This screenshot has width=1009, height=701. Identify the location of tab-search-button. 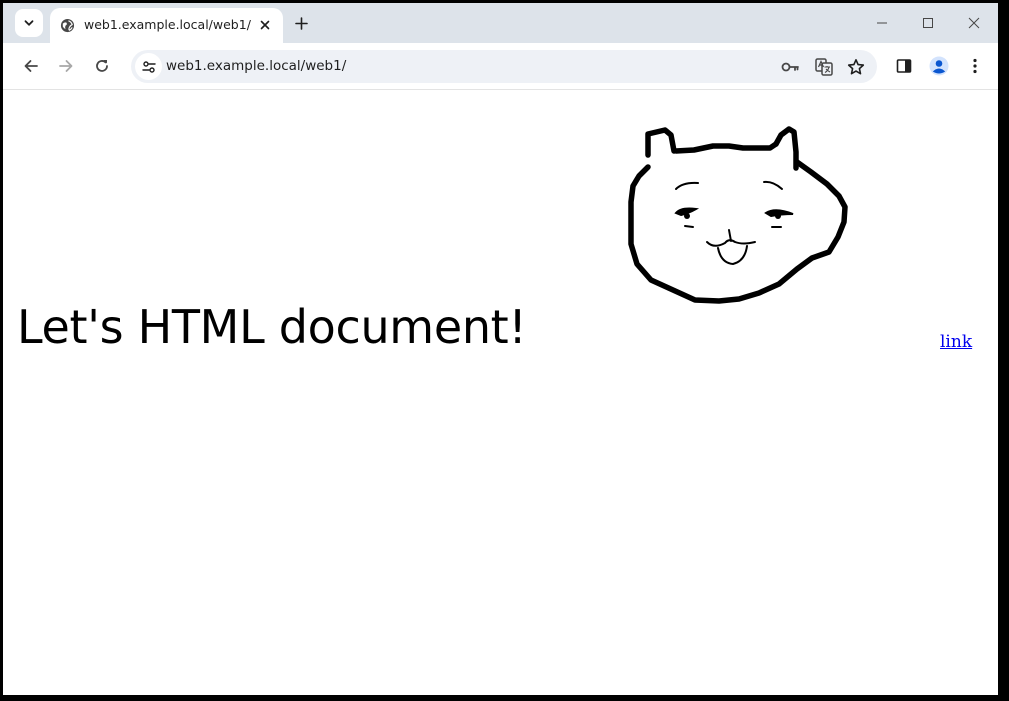
(29, 23).